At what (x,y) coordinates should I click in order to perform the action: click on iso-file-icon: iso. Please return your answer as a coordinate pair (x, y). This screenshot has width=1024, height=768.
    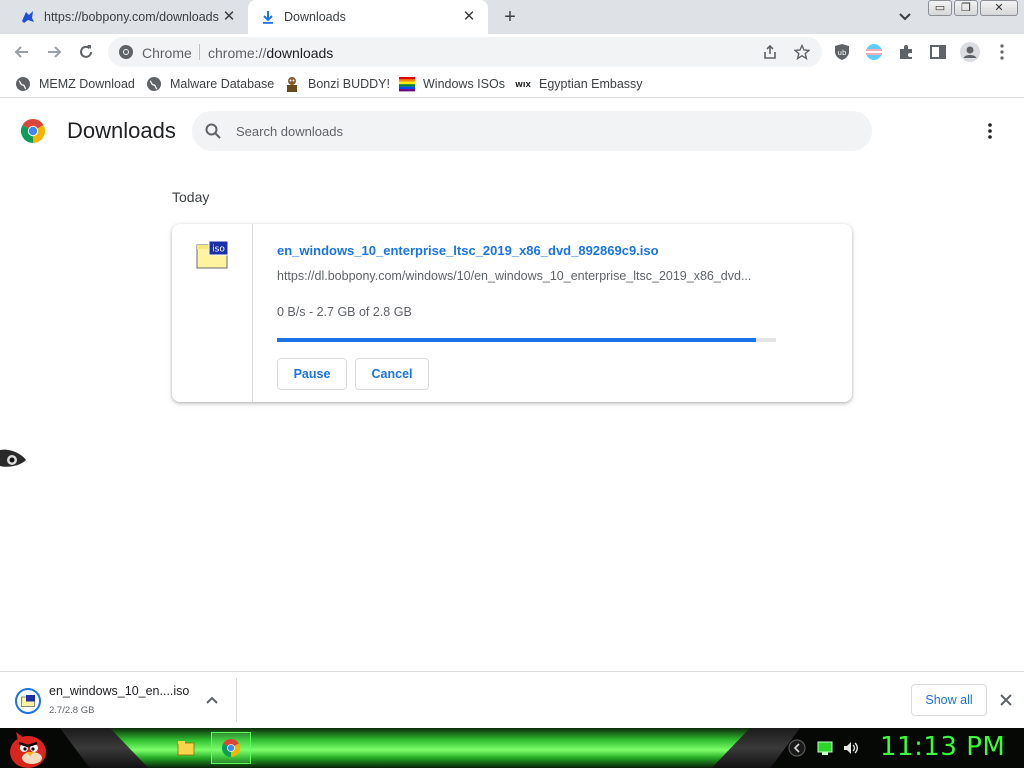
    Looking at the image, I should click on (212, 254).